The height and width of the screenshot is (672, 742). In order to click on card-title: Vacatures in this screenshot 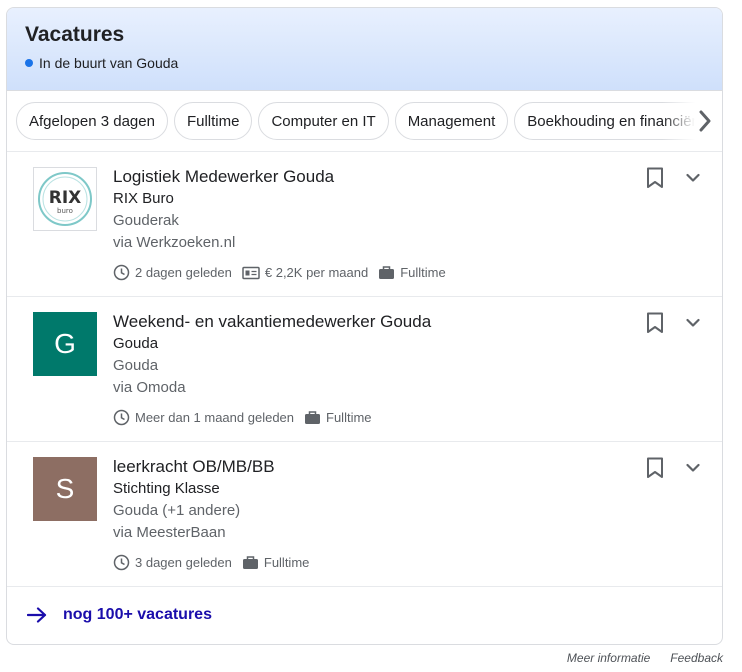, I will do `click(75, 34)`.